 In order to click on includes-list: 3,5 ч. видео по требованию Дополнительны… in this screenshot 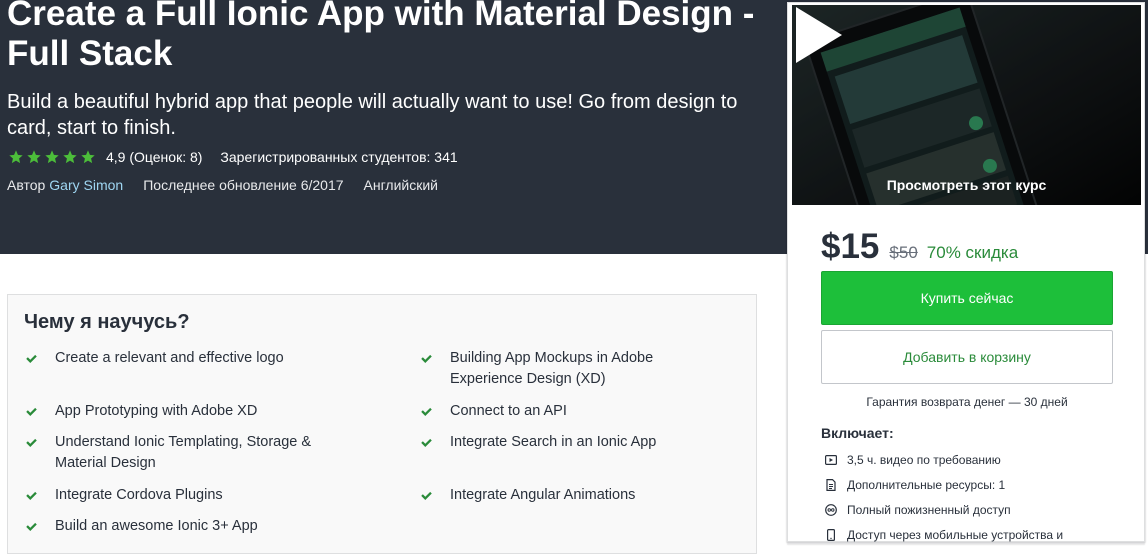, I will do `click(944, 497)`.